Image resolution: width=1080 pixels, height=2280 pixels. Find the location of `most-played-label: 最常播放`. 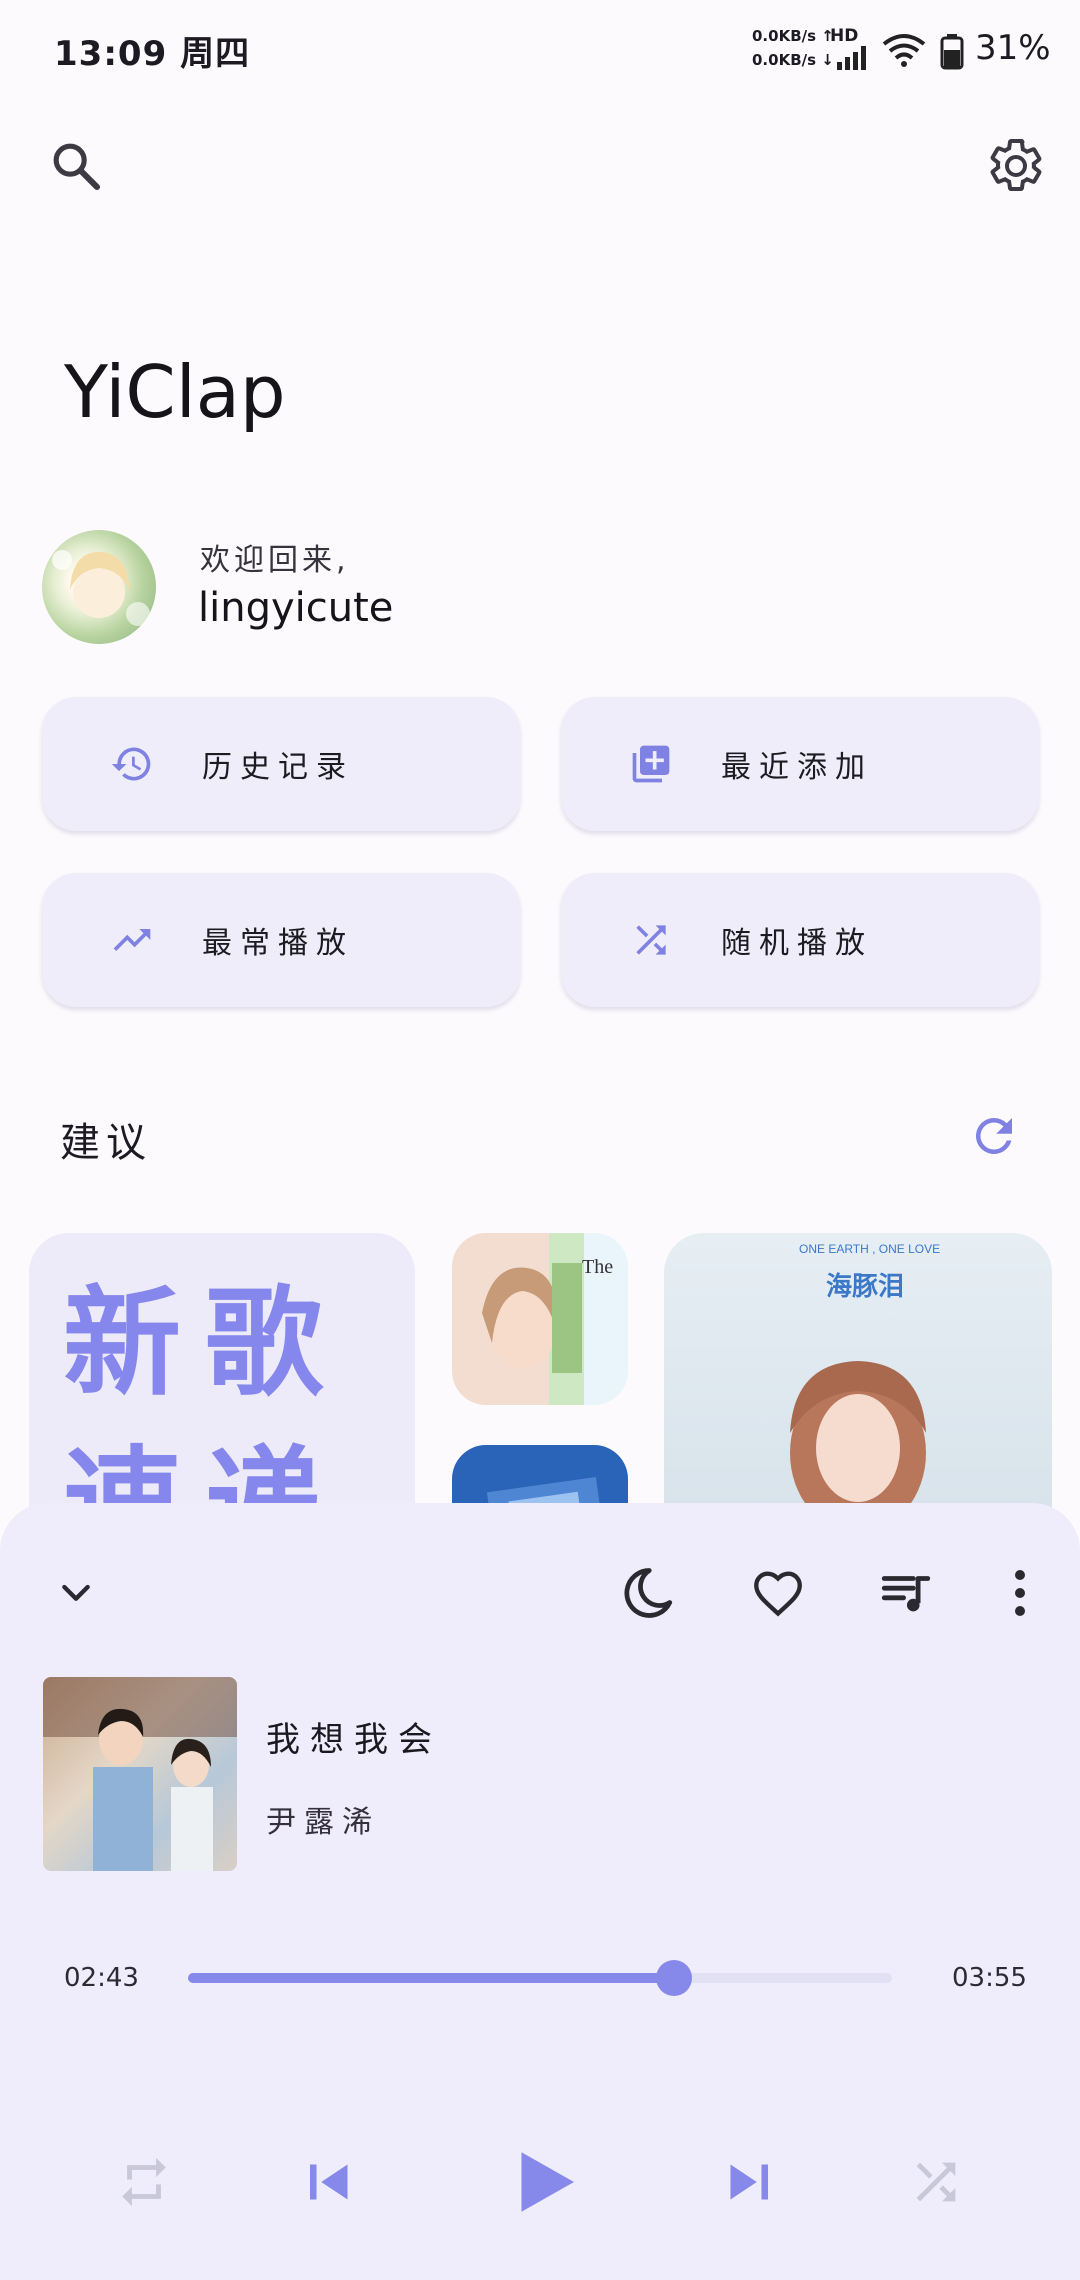

most-played-label: 最常播放 is located at coordinates (278, 943).